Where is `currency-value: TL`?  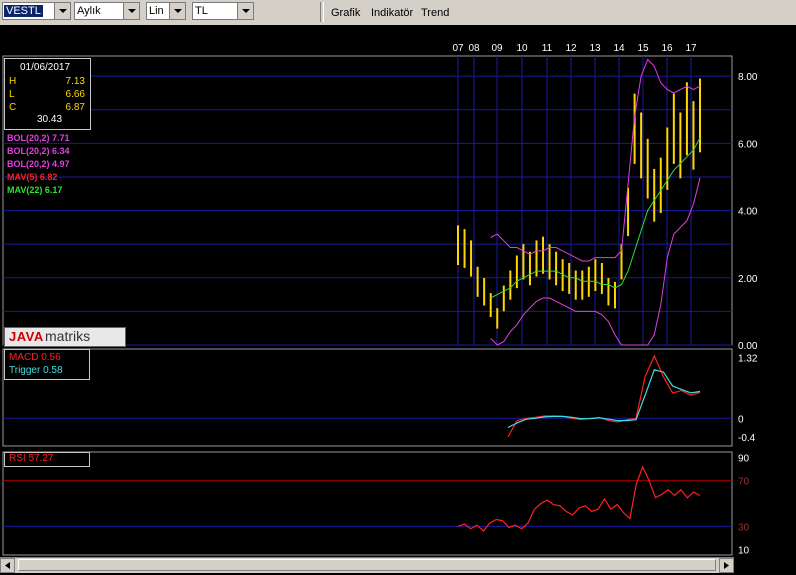
currency-value: TL is located at coordinates (201, 11).